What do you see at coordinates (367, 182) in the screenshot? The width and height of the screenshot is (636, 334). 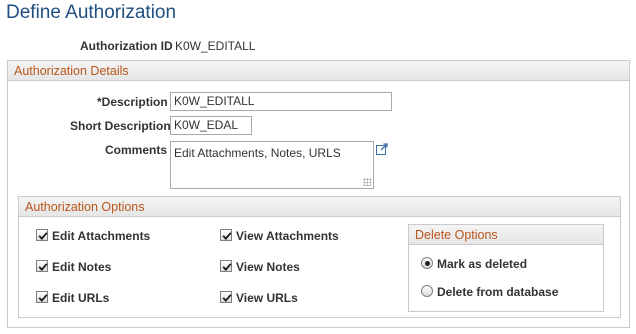 I see `resize-grip-icon` at bounding box center [367, 182].